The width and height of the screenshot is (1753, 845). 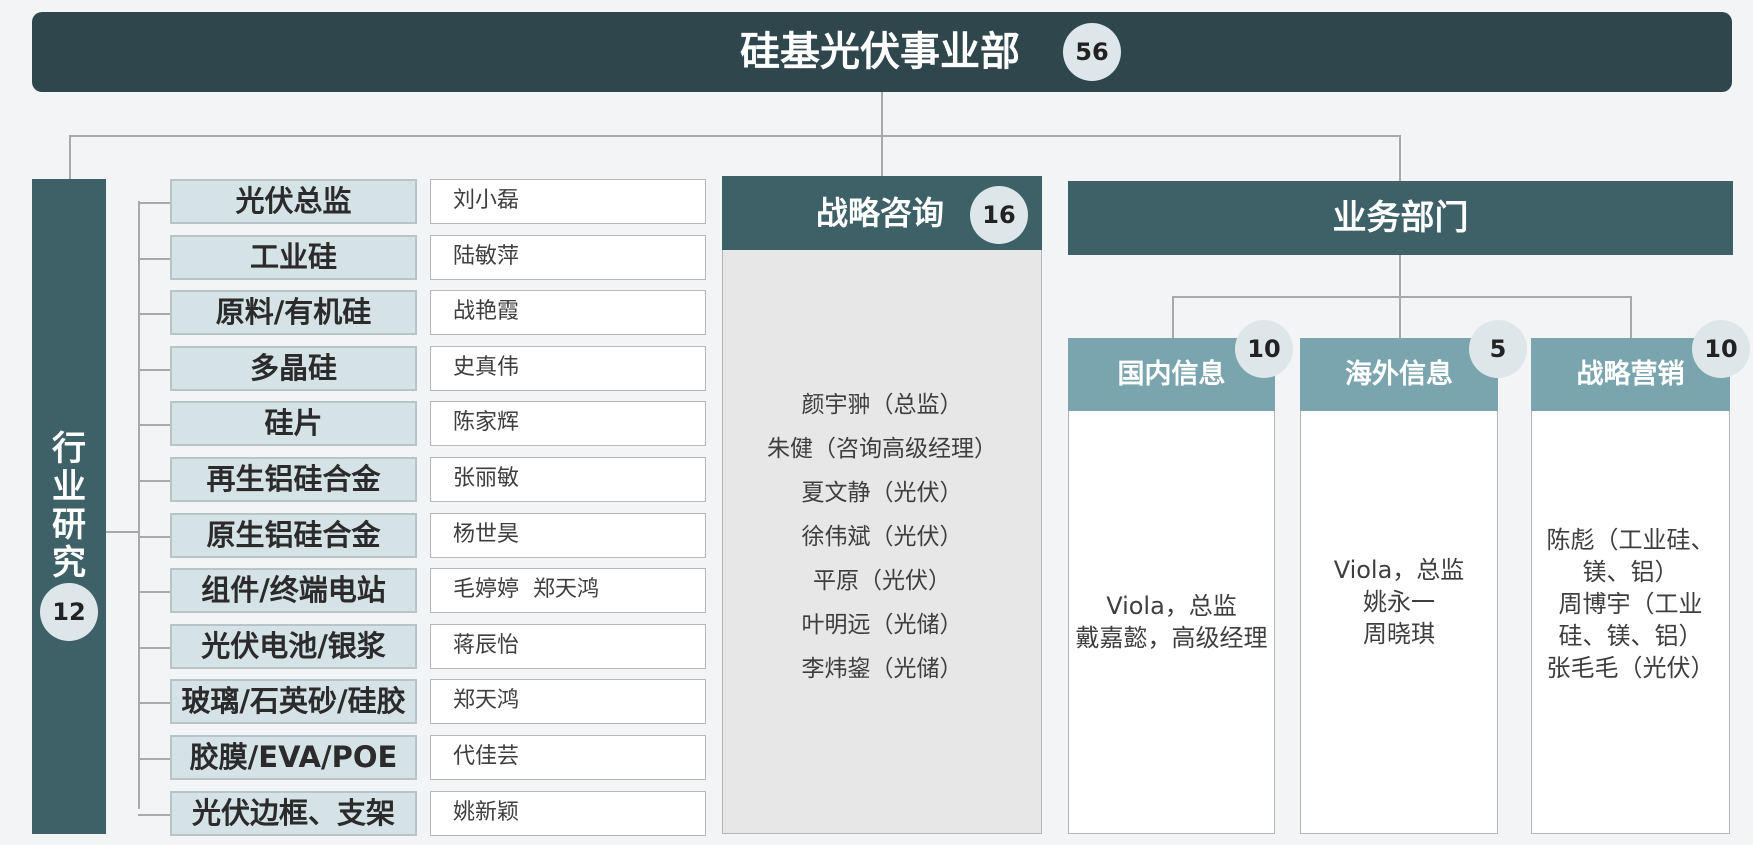 What do you see at coordinates (568, 646) in the screenshot?
I see `research-analyst-names: 蒋辰怡` at bounding box center [568, 646].